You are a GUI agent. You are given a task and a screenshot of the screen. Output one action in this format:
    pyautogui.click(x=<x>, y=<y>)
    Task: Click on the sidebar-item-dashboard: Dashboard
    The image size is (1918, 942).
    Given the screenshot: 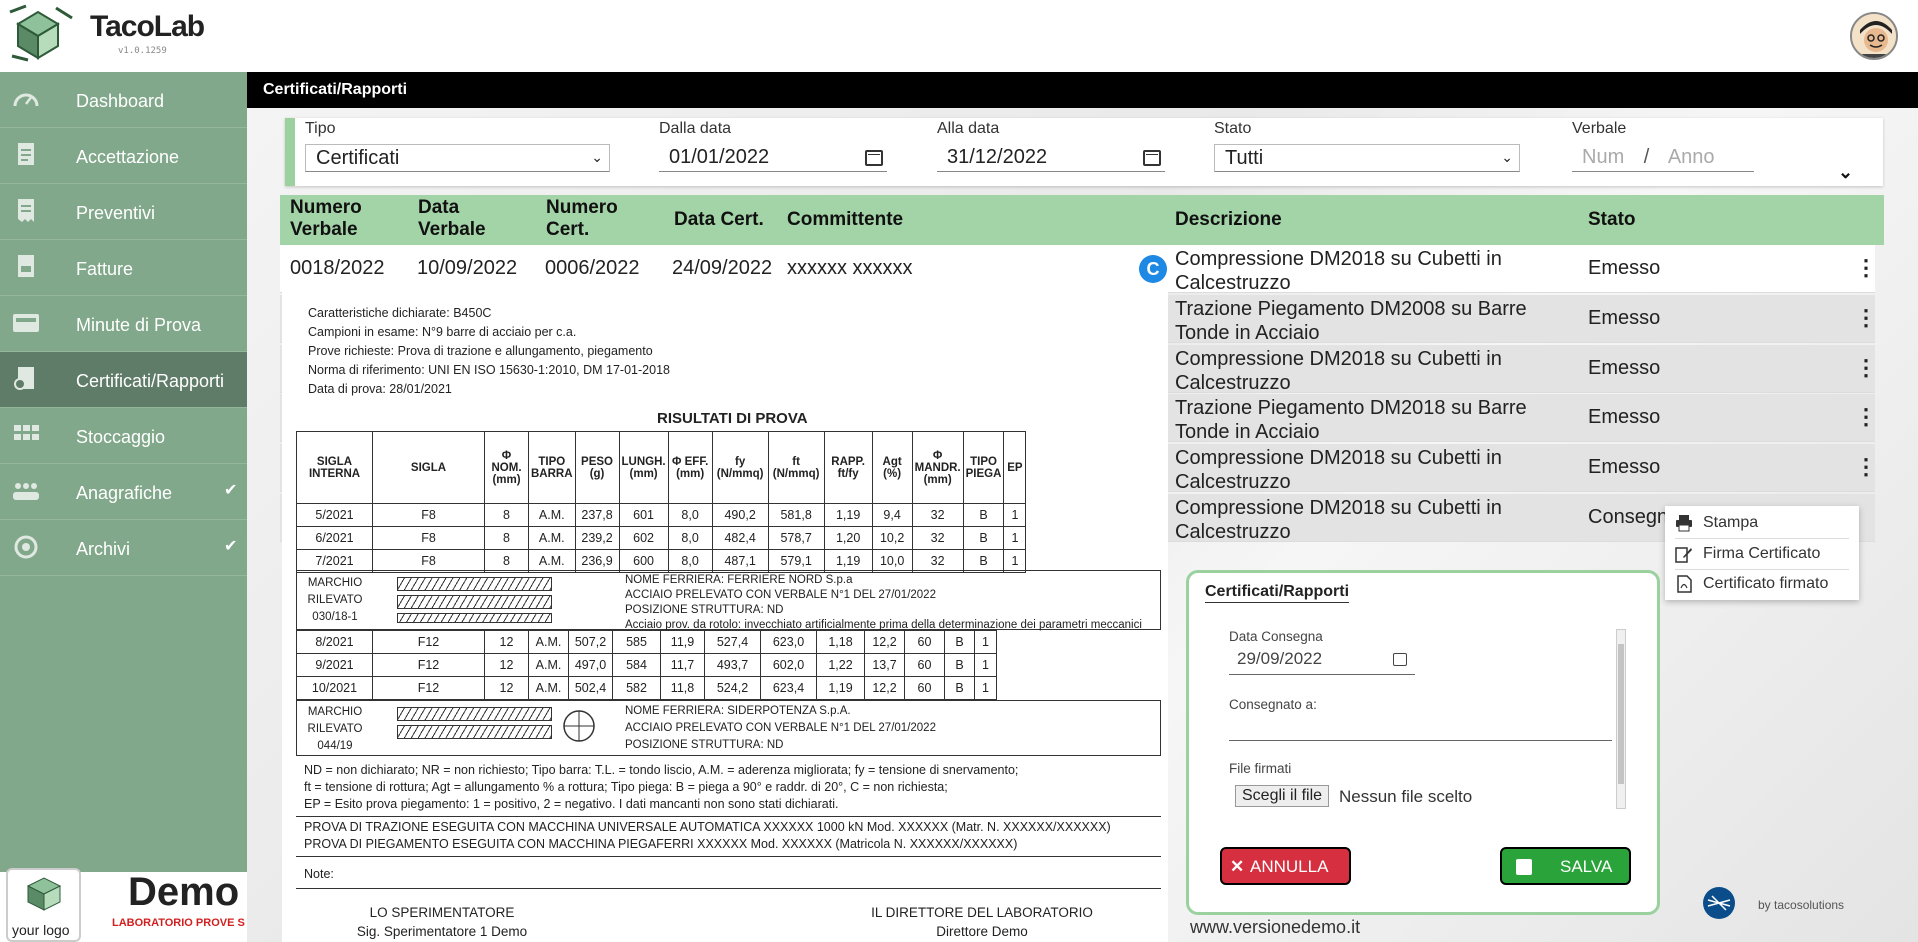 What is the action you would take?
    pyautogui.click(x=123, y=100)
    